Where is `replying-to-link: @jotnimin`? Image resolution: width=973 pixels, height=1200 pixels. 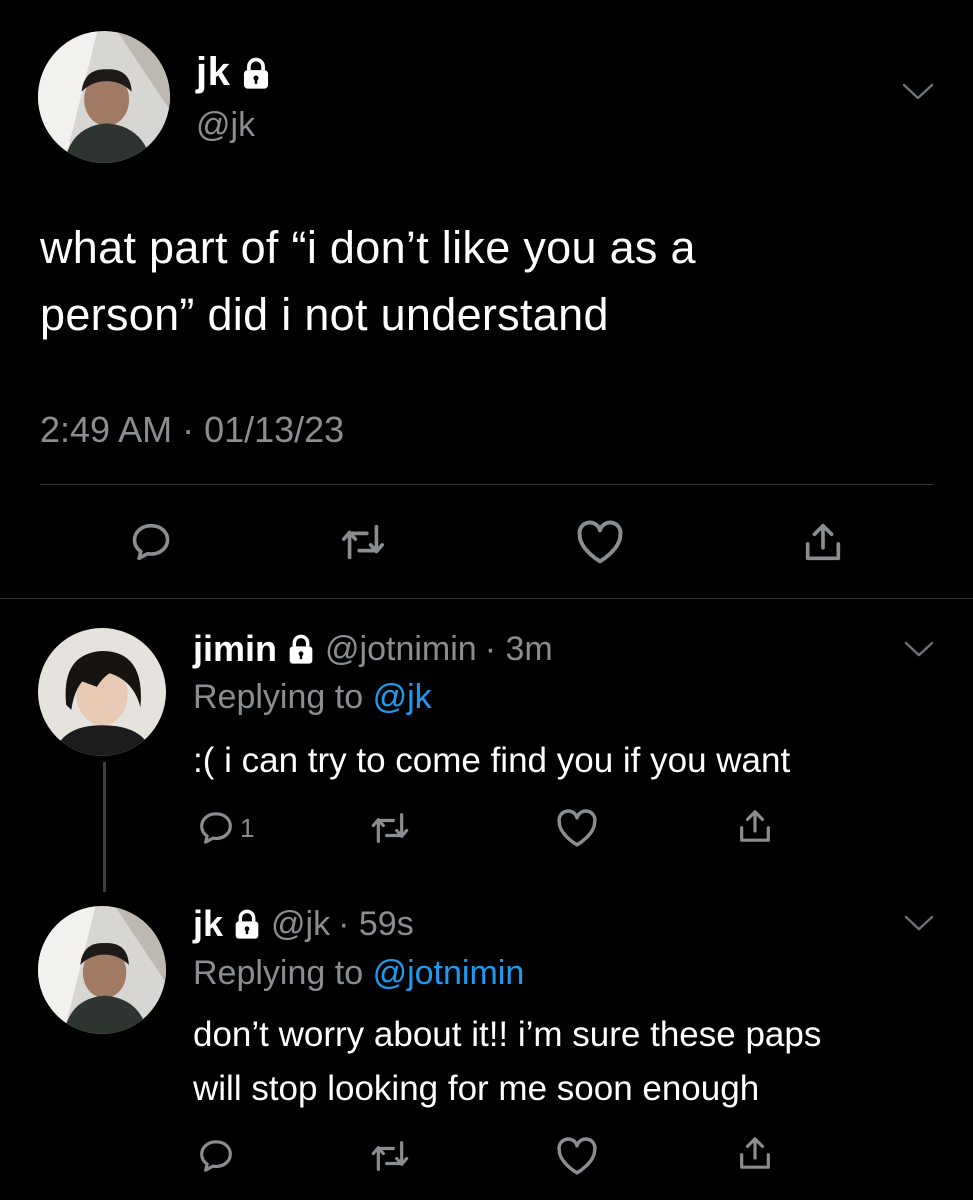
replying-to-link: @jotnimin is located at coordinates (449, 973).